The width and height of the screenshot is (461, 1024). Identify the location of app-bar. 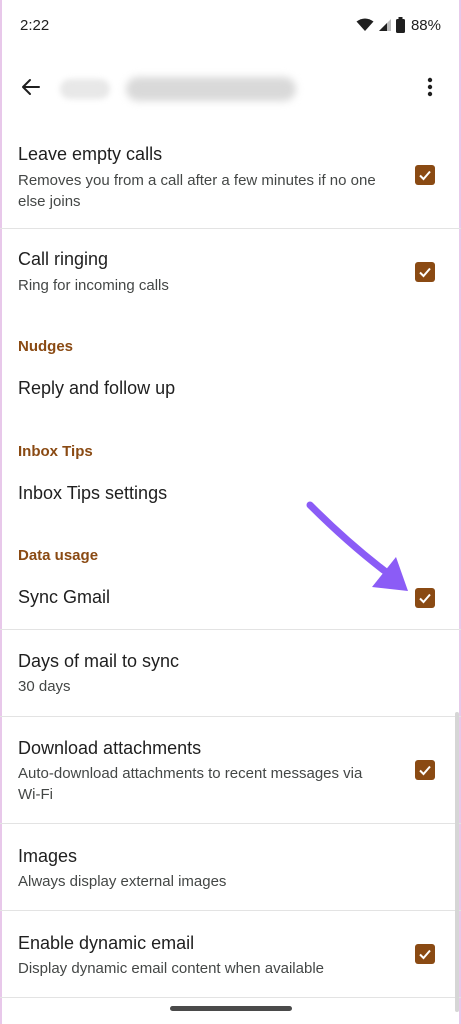
(230, 87).